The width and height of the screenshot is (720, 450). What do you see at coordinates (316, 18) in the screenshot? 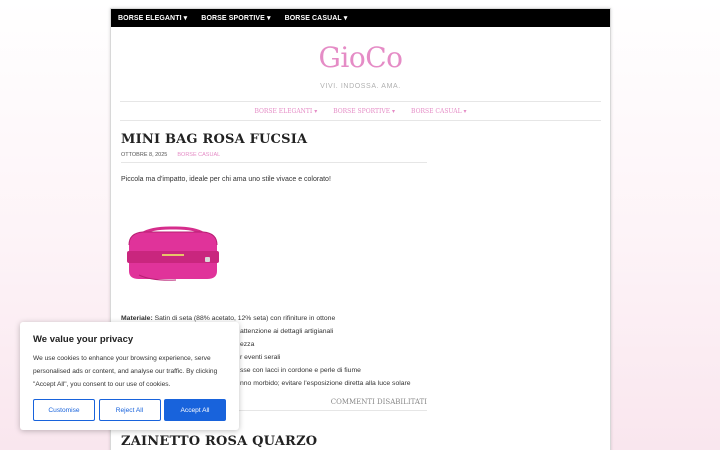
I see `top-nav-borse-casual: BORSE CASUAL ▾` at bounding box center [316, 18].